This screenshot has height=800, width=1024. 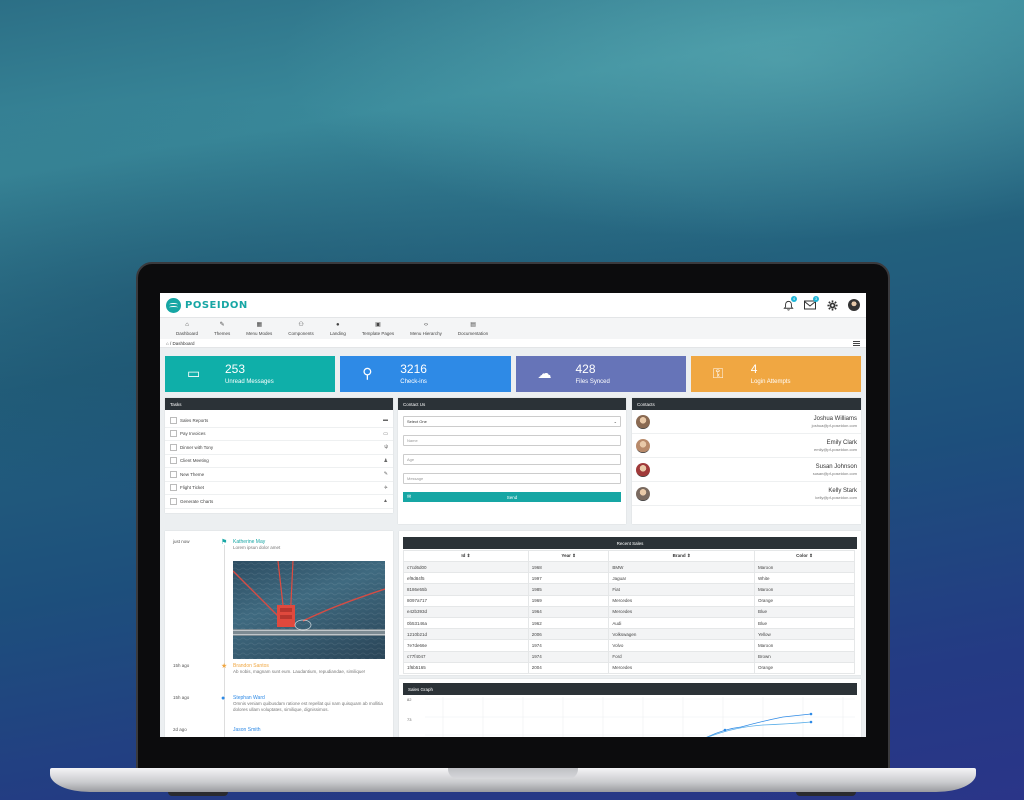 What do you see at coordinates (224, 666) in the screenshot?
I see `star-icon: ★` at bounding box center [224, 666].